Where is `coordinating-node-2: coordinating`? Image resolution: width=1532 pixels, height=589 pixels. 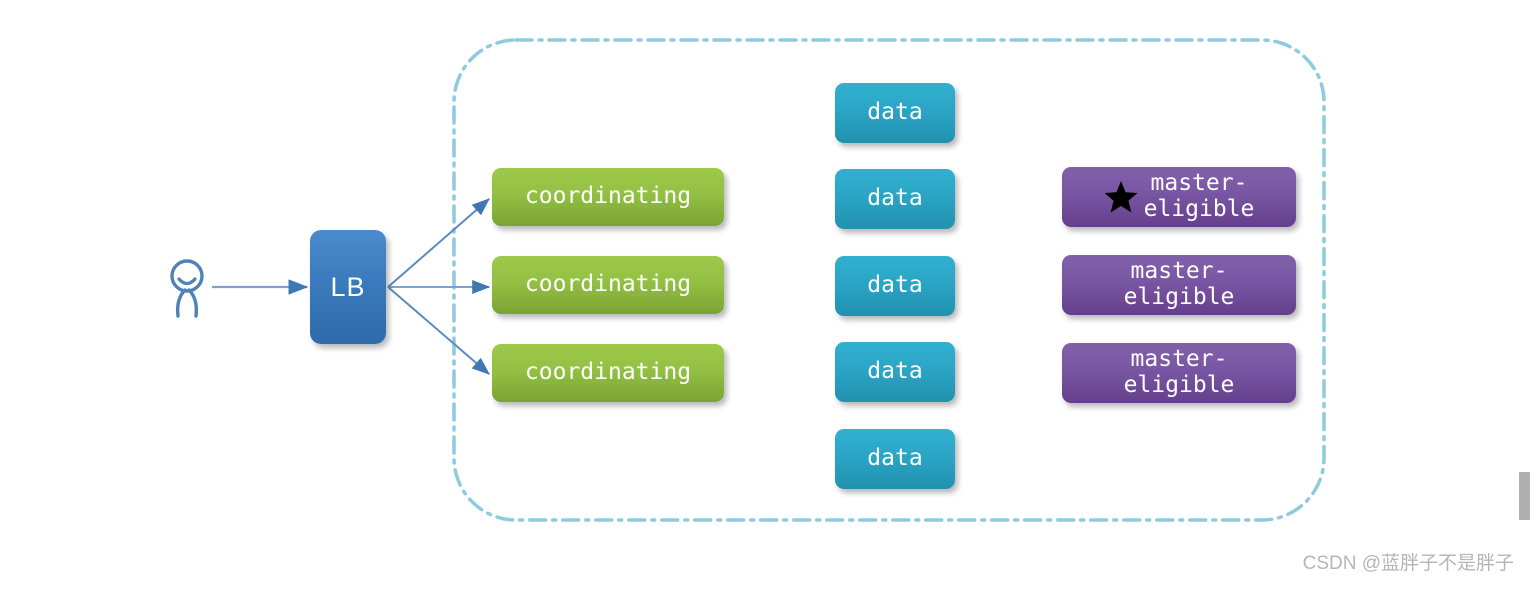 coordinating-node-2: coordinating is located at coordinates (608, 285).